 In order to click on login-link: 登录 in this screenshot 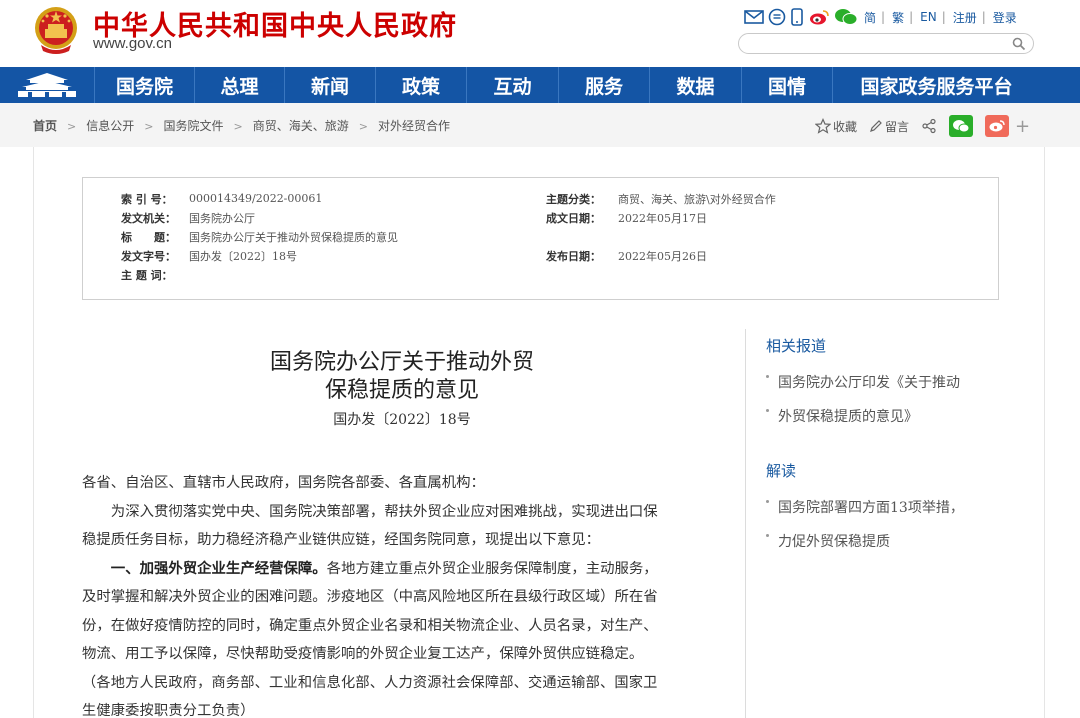, I will do `click(1005, 17)`.